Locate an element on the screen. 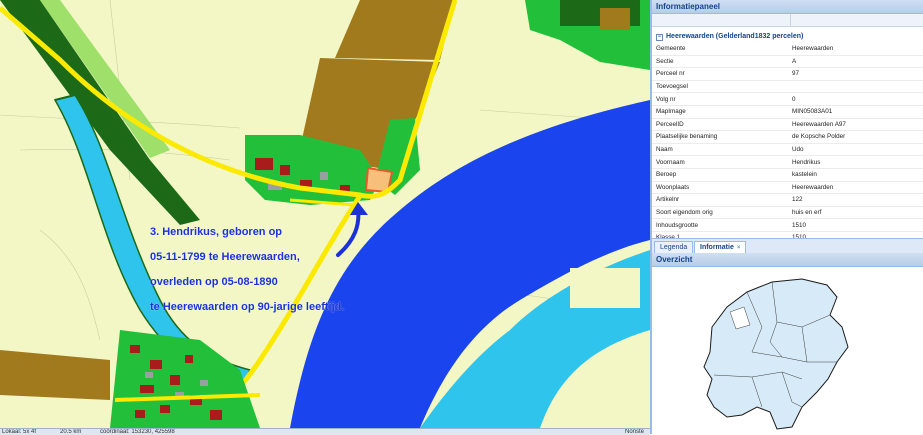 This screenshot has width=923, height=435. property-row: Plaatselijke benaming de Kopsche Polder is located at coordinates (787, 137).